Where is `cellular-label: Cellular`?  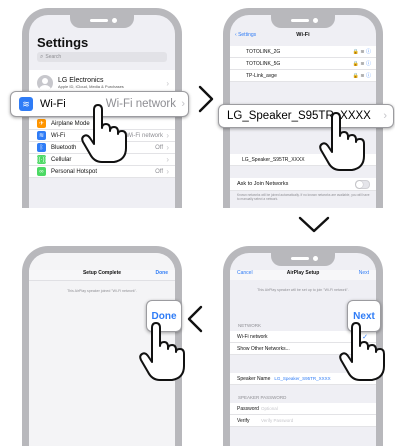
cellular-label: Cellular is located at coordinates (61, 159).